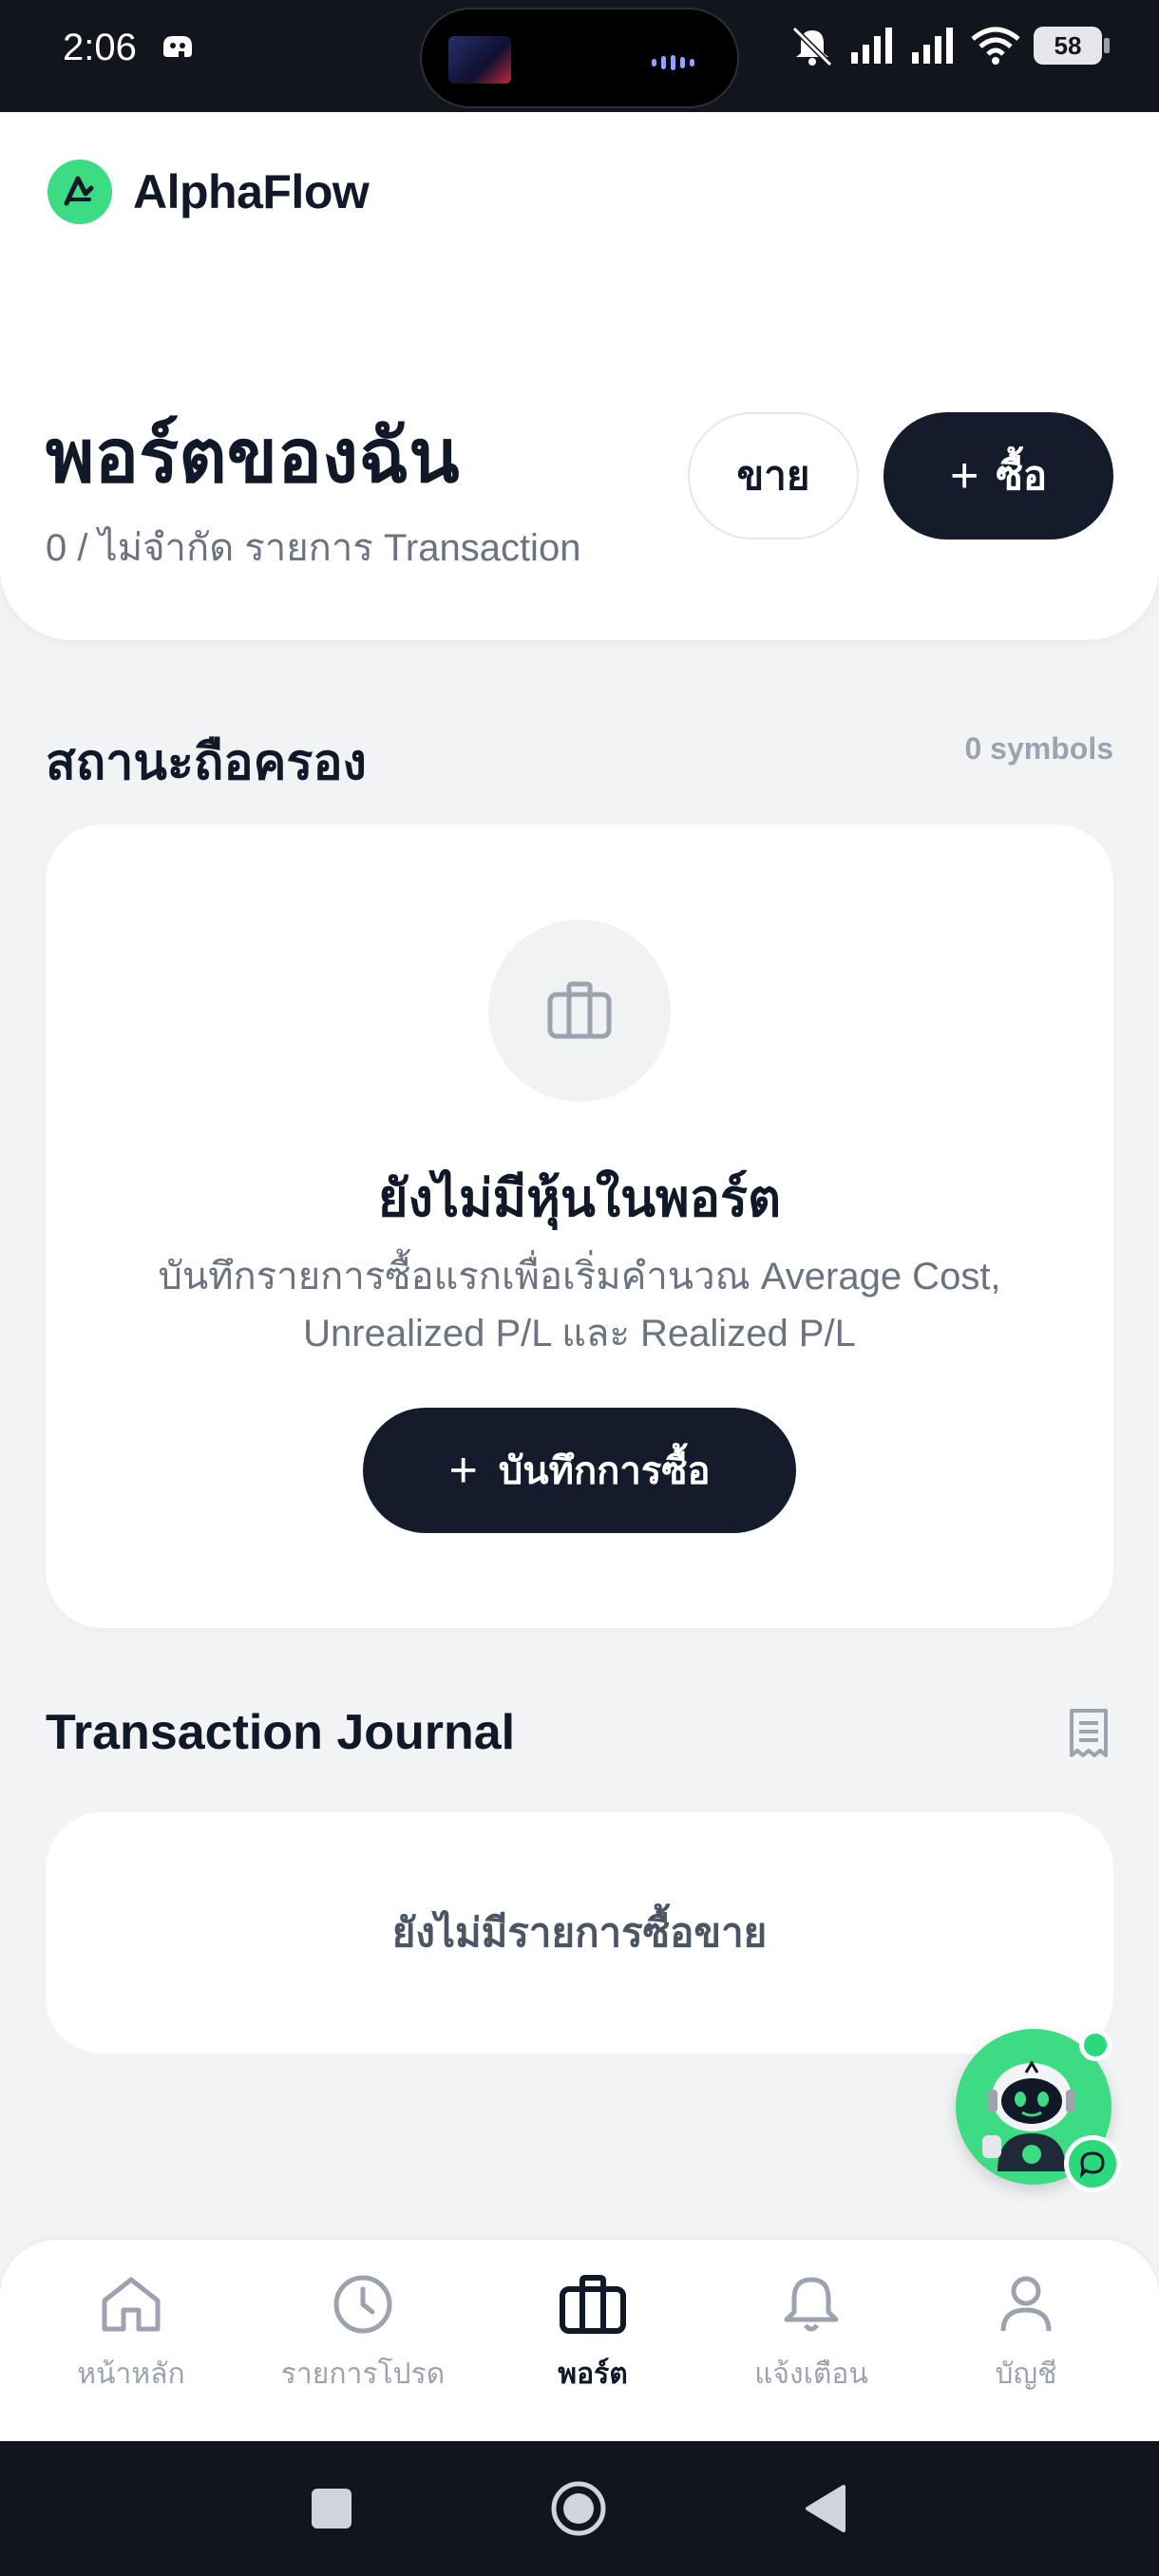 The height and width of the screenshot is (2576, 1159). Describe the element at coordinates (812, 46) in the screenshot. I see `mute-icon` at that location.